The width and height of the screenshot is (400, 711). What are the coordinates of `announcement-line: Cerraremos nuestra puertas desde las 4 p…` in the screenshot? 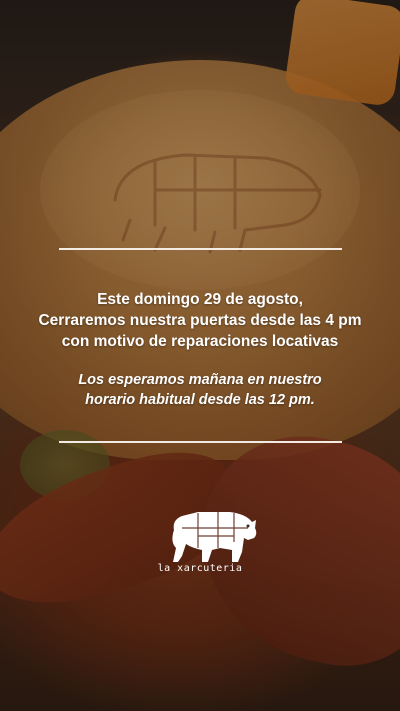 It's located at (200, 320).